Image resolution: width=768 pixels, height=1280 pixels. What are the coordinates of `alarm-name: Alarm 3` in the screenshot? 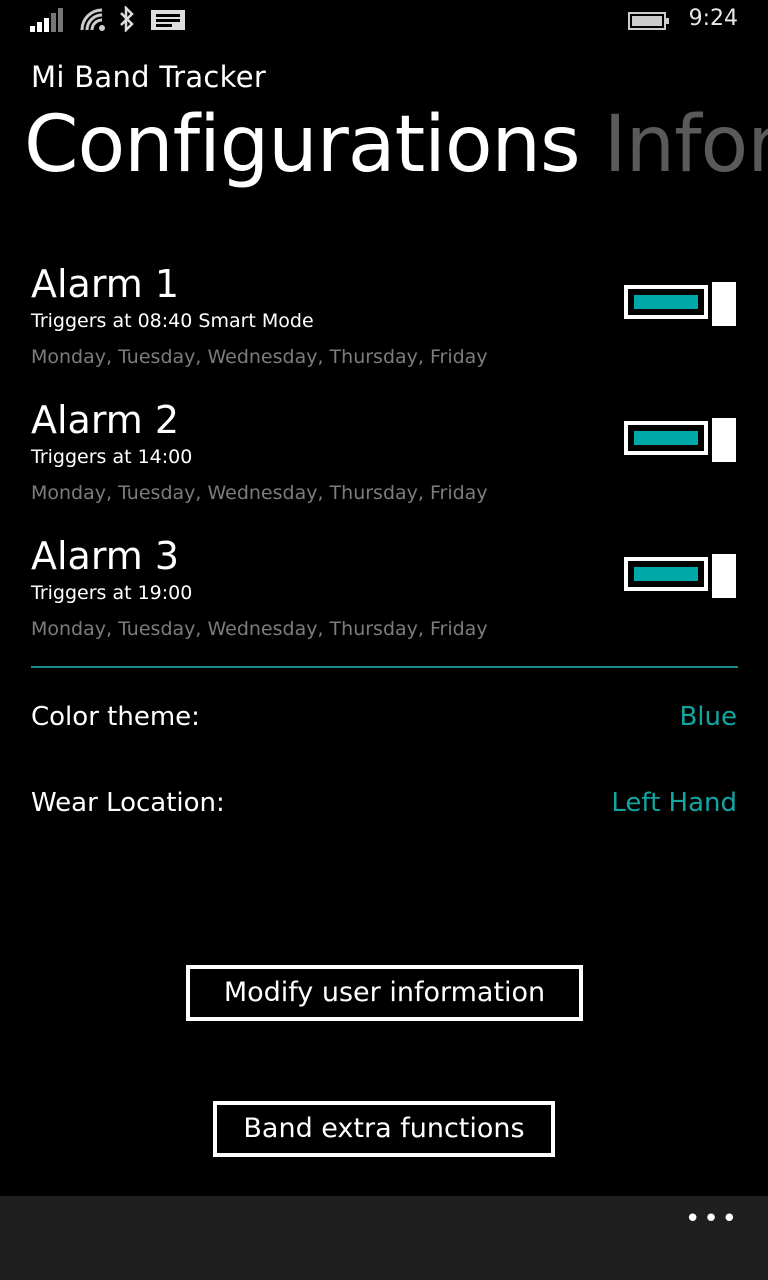 It's located at (105, 556).